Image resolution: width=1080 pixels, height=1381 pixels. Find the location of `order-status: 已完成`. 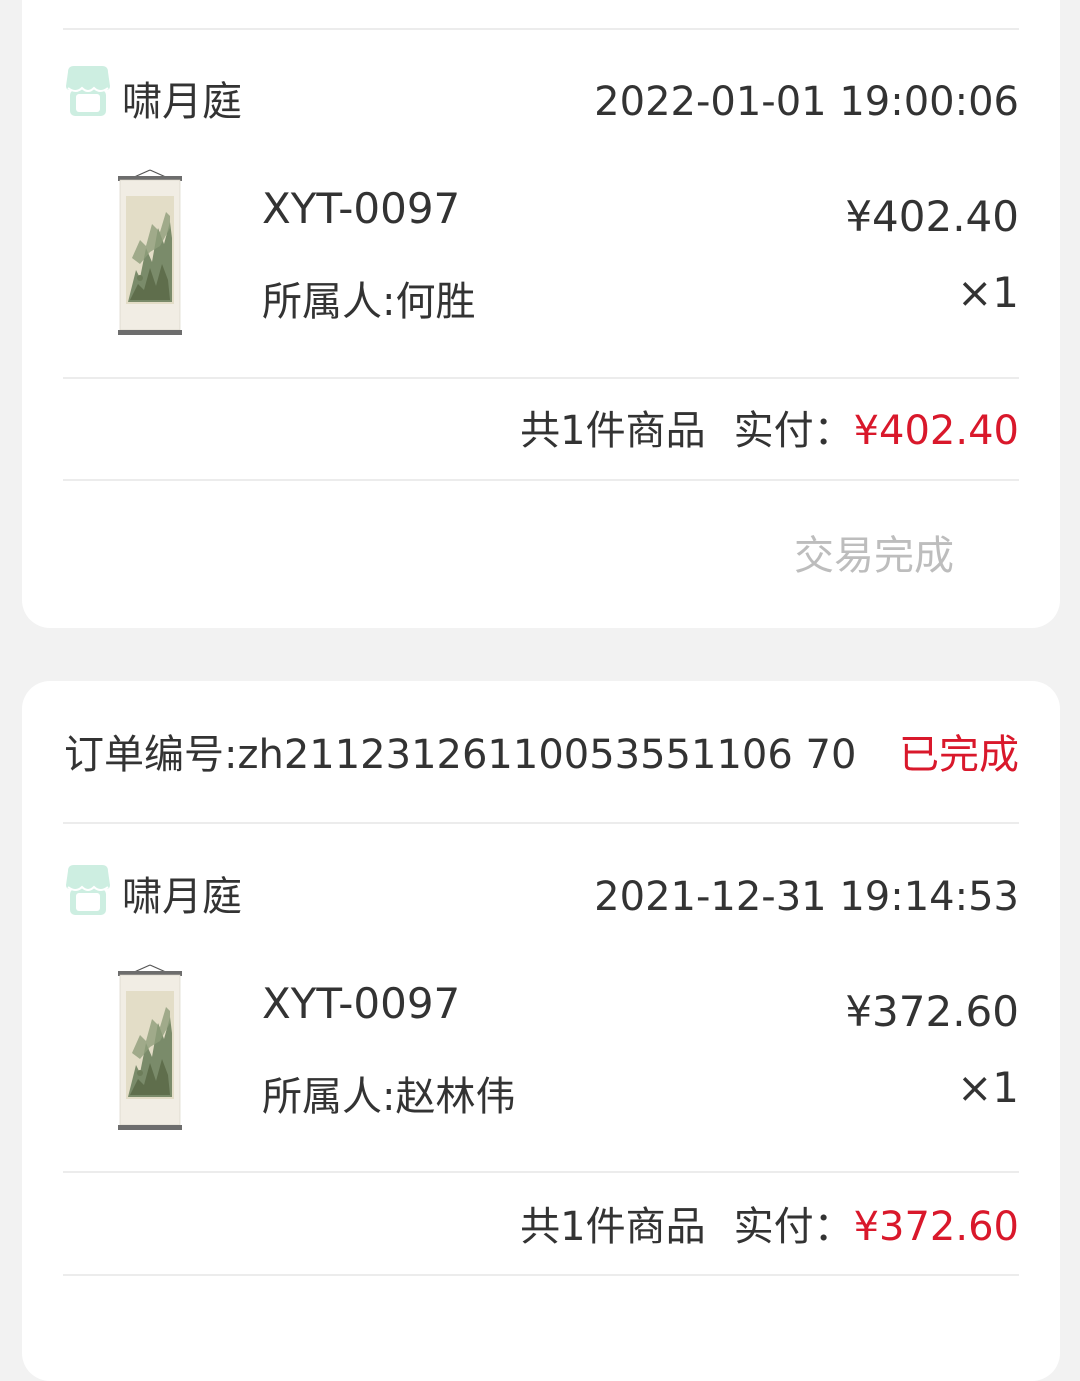

order-status: 已完成 is located at coordinates (959, 755).